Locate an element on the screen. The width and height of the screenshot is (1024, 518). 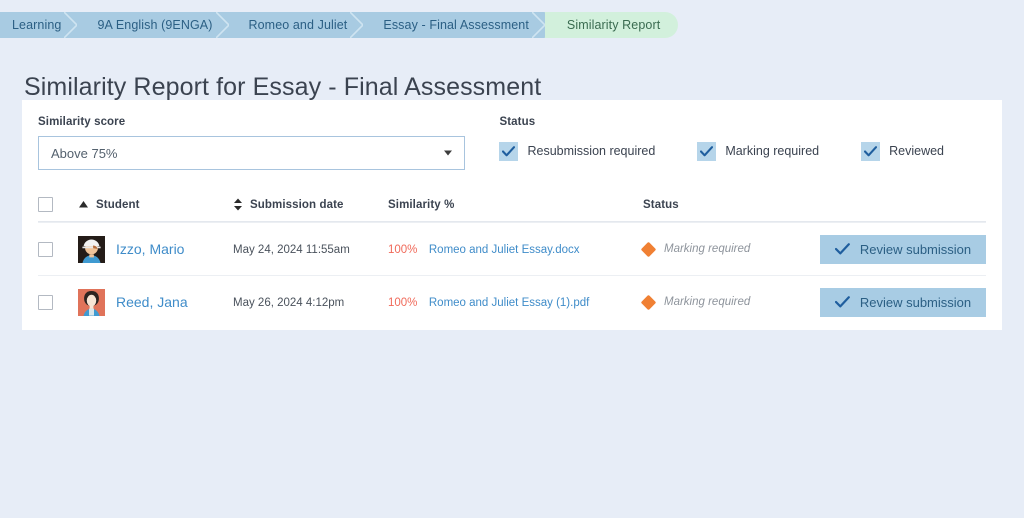
breadcrumb-label: Romeo and Juliet is located at coordinates (298, 25).